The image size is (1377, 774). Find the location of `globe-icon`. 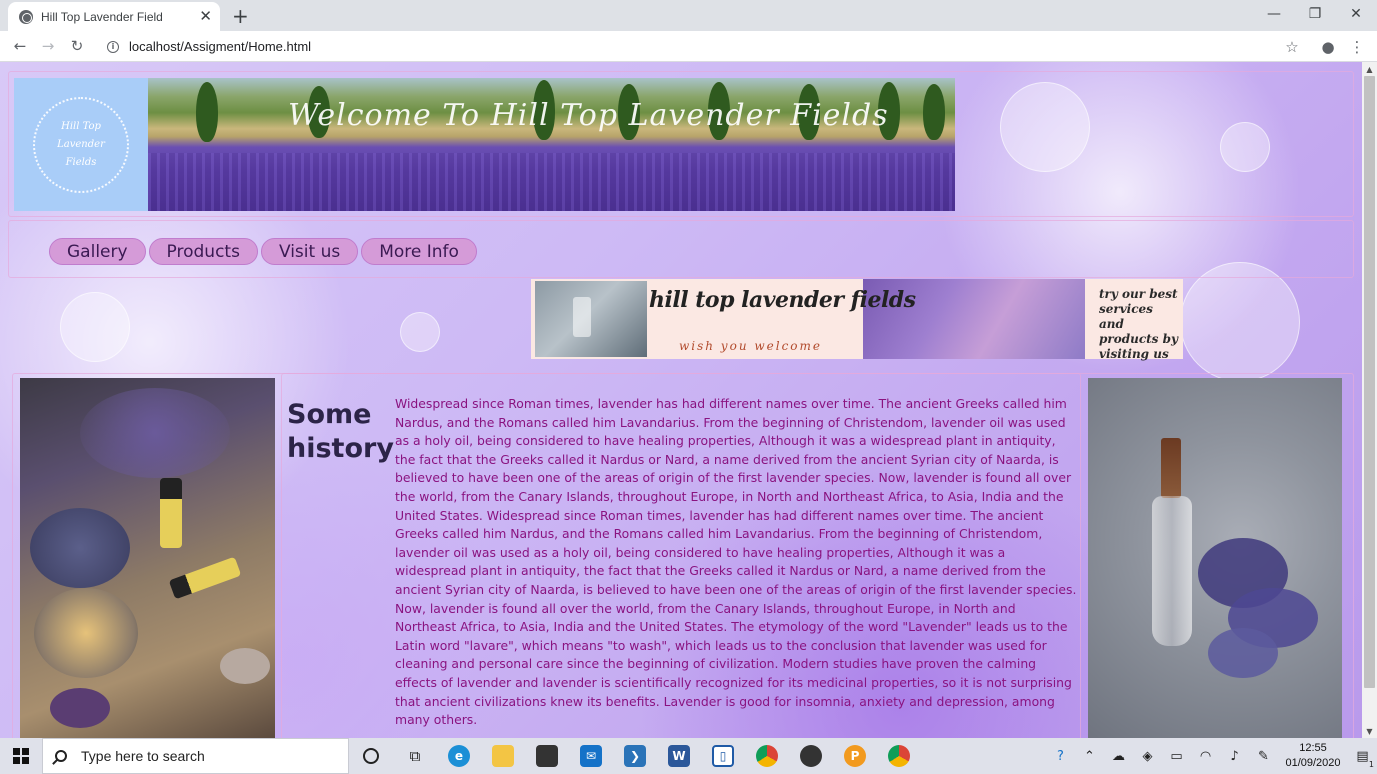

globe-icon is located at coordinates (26, 16).